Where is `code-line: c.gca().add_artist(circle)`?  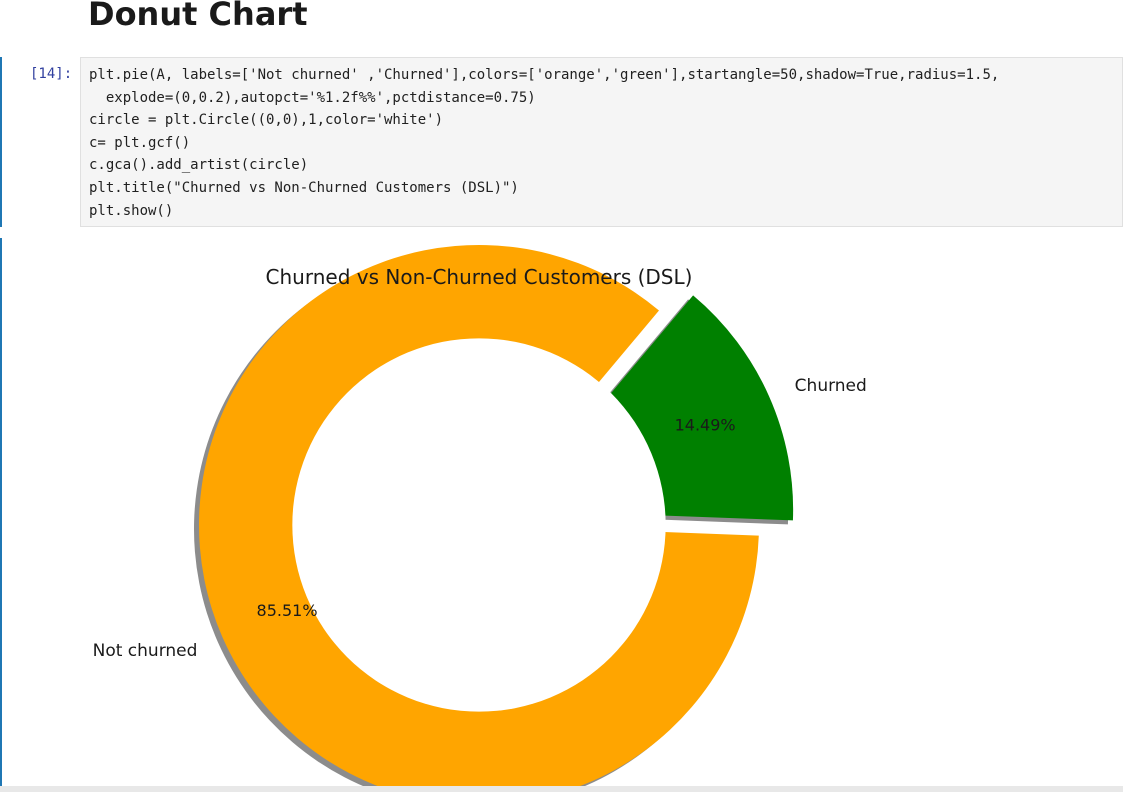 code-line: c.gca().add_artist(circle) is located at coordinates (199, 165).